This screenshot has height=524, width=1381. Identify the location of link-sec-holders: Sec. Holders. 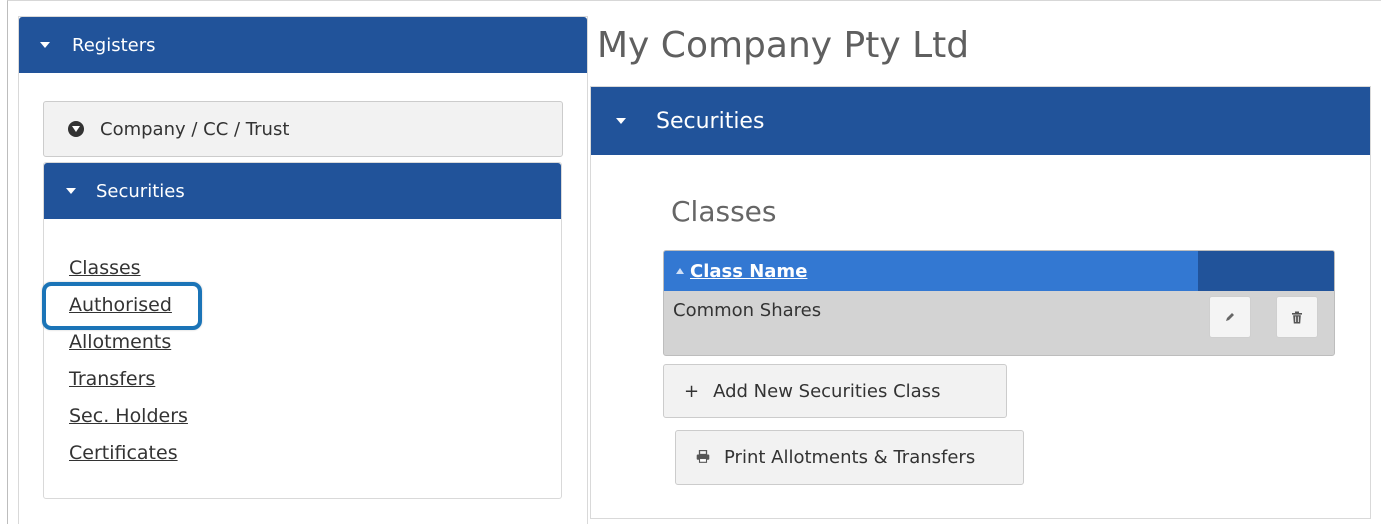
(128, 416).